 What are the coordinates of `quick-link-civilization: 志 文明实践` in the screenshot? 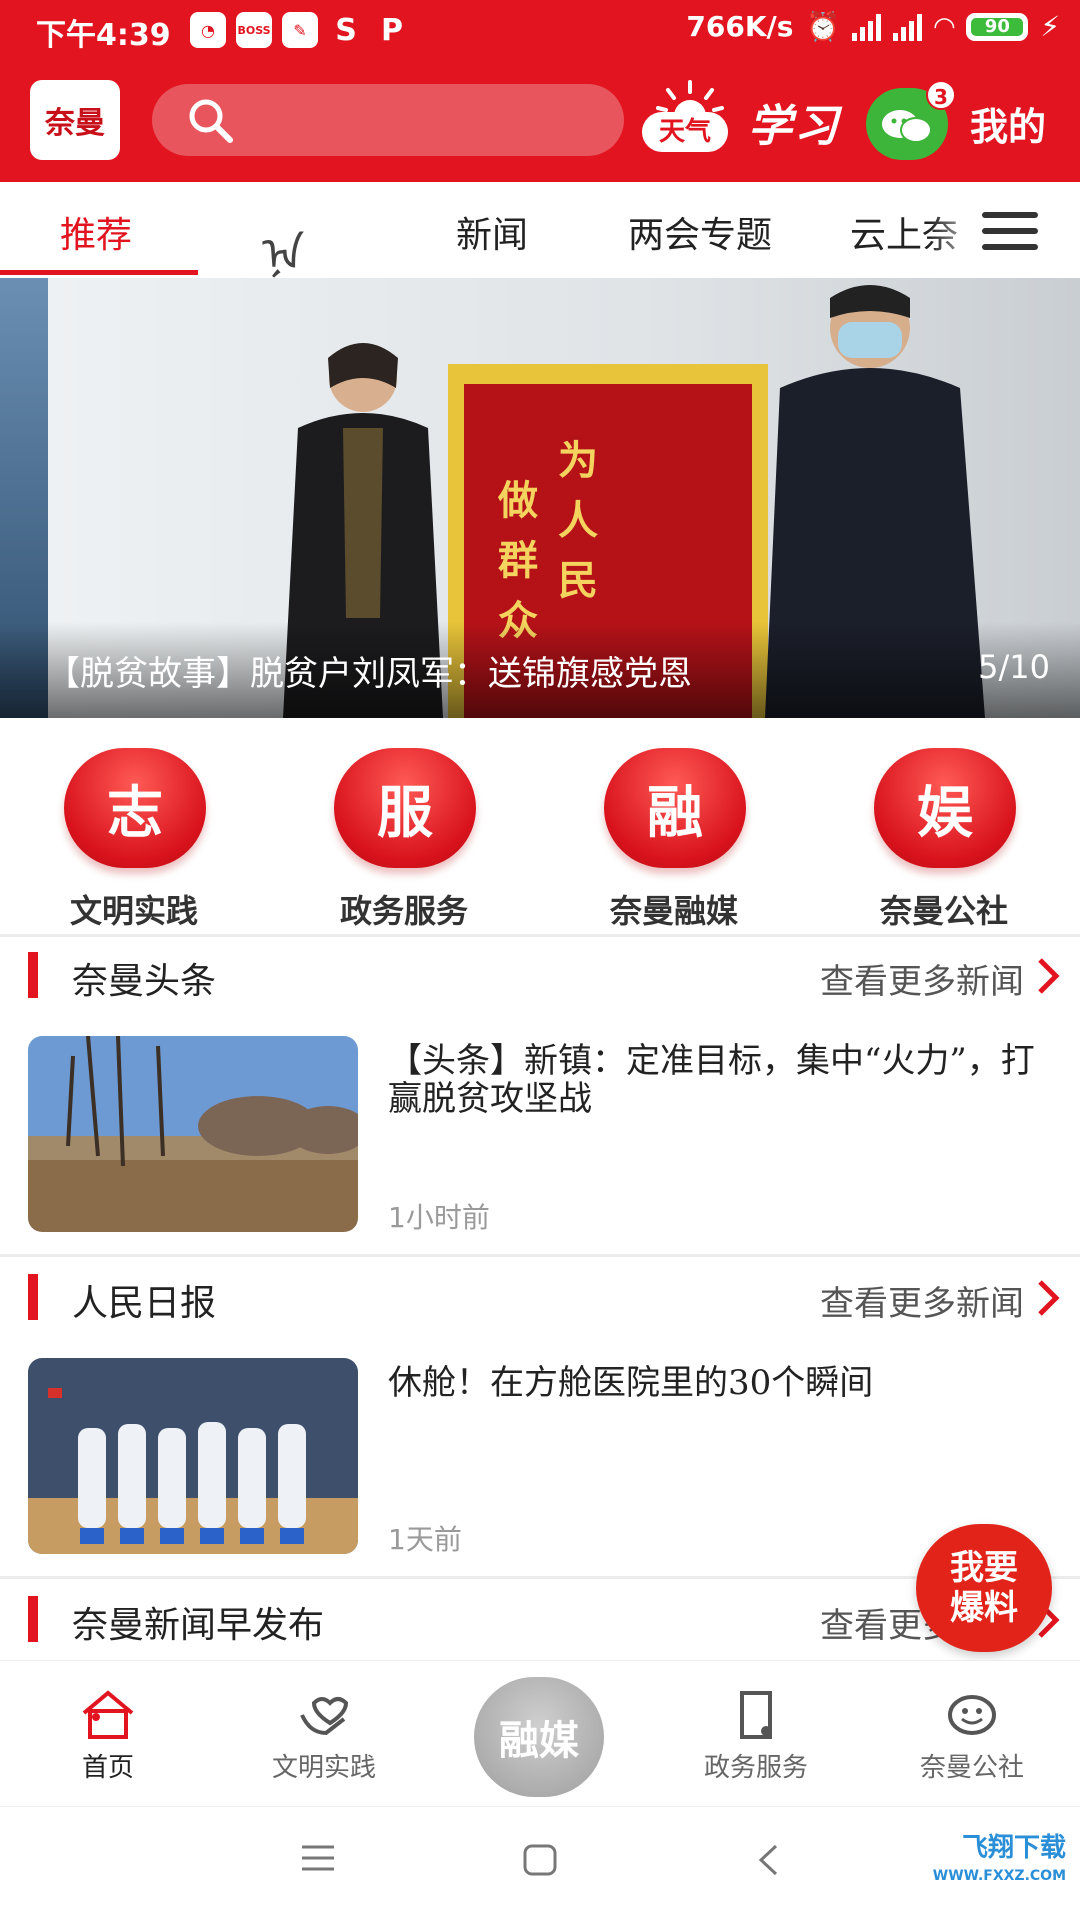 It's located at (124, 834).